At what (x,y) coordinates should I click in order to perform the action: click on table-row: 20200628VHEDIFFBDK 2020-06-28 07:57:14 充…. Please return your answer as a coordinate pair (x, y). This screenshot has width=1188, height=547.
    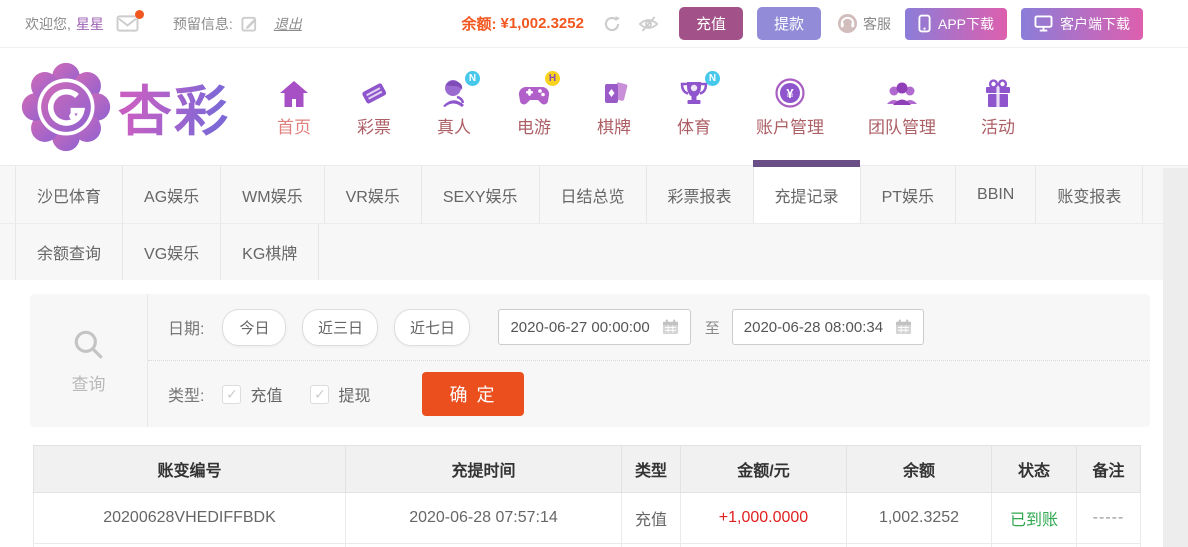
    Looking at the image, I should click on (587, 518).